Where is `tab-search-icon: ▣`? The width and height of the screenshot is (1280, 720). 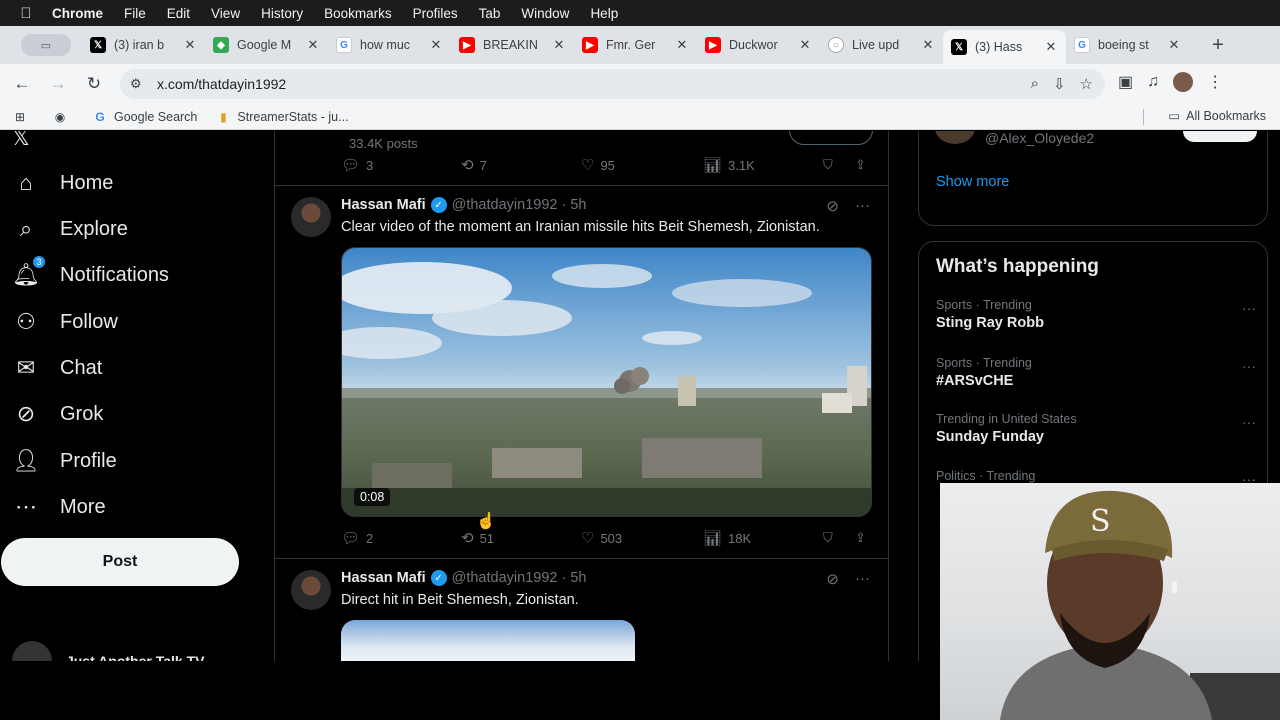 tab-search-icon: ▣ is located at coordinates (1125, 82).